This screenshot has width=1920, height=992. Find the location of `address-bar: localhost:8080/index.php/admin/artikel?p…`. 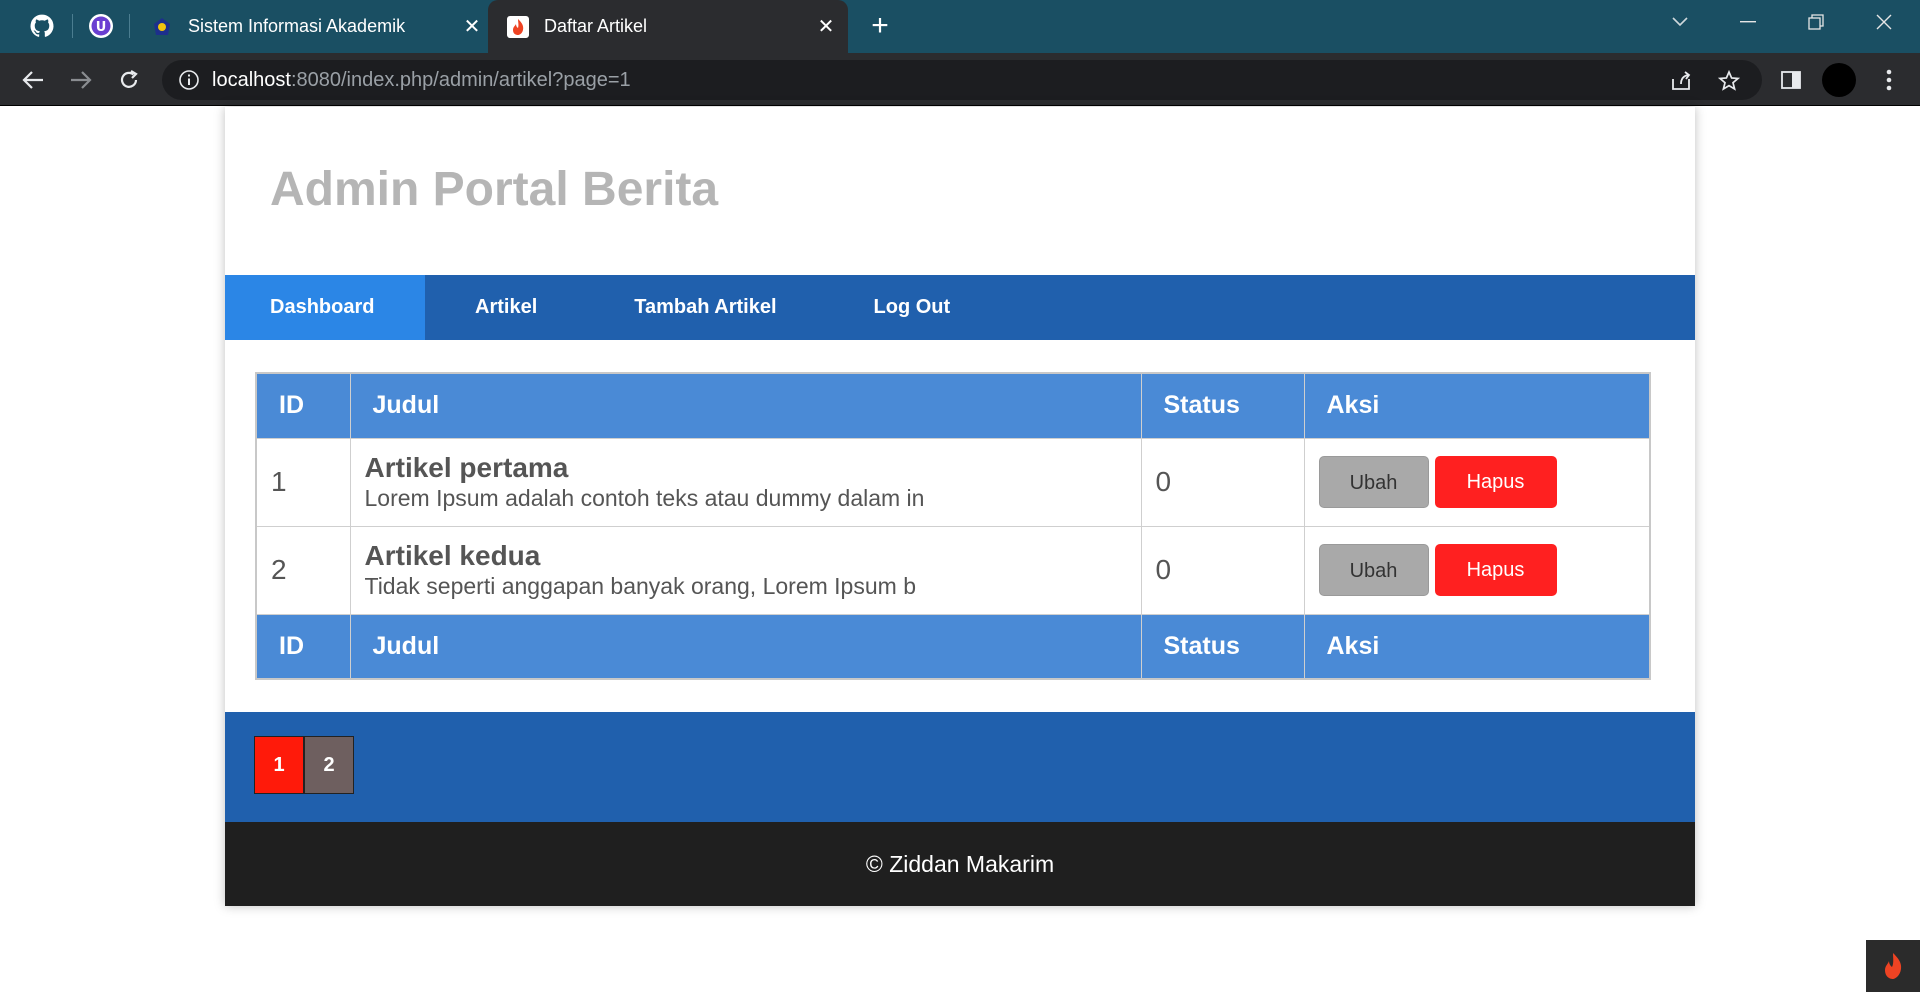

address-bar: localhost:8080/index.php/admin/artikel?p… is located at coordinates (962, 80).